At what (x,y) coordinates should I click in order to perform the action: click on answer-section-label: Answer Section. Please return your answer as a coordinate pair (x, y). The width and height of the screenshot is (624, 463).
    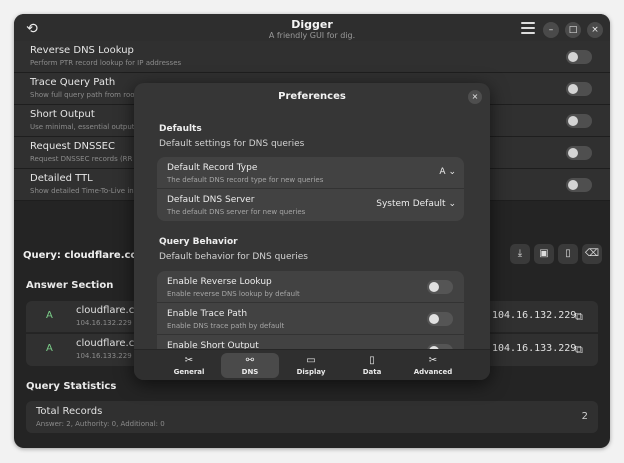
    Looking at the image, I should click on (70, 285).